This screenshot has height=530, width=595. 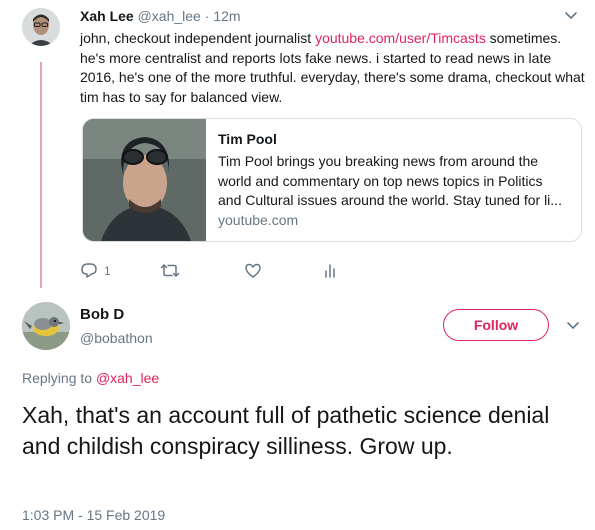 I want to click on replying-to: Replying to @xah_lee, so click(x=90, y=378).